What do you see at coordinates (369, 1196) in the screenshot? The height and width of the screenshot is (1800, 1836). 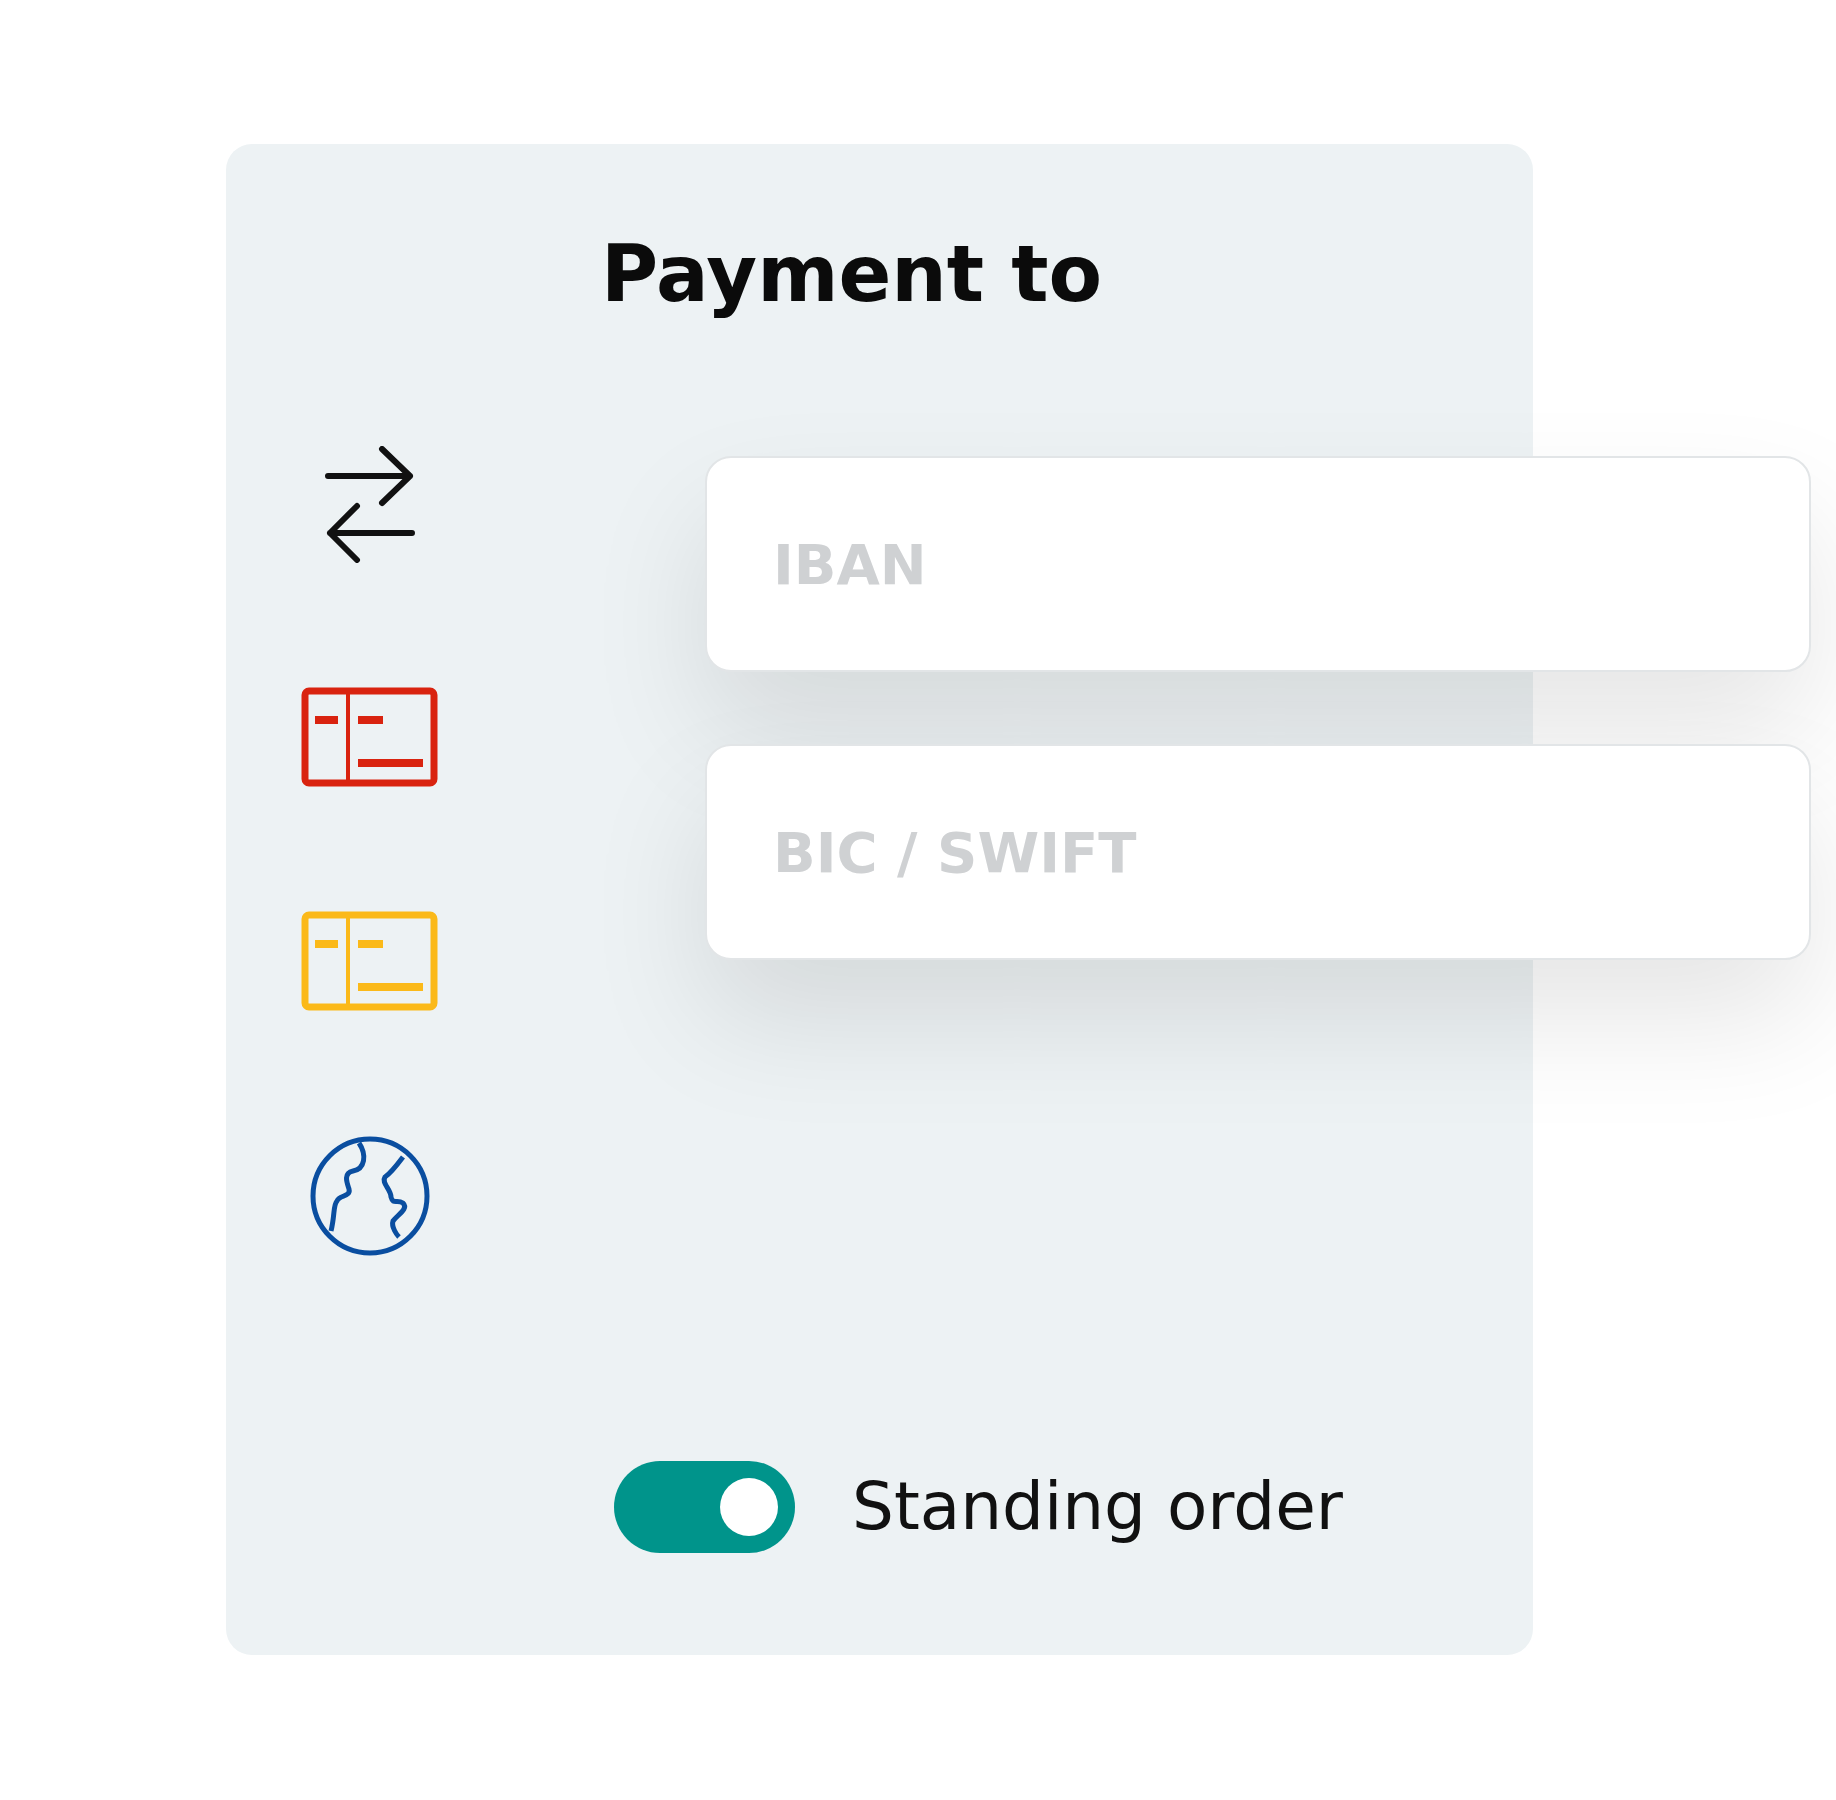 I see `globe-icon` at bounding box center [369, 1196].